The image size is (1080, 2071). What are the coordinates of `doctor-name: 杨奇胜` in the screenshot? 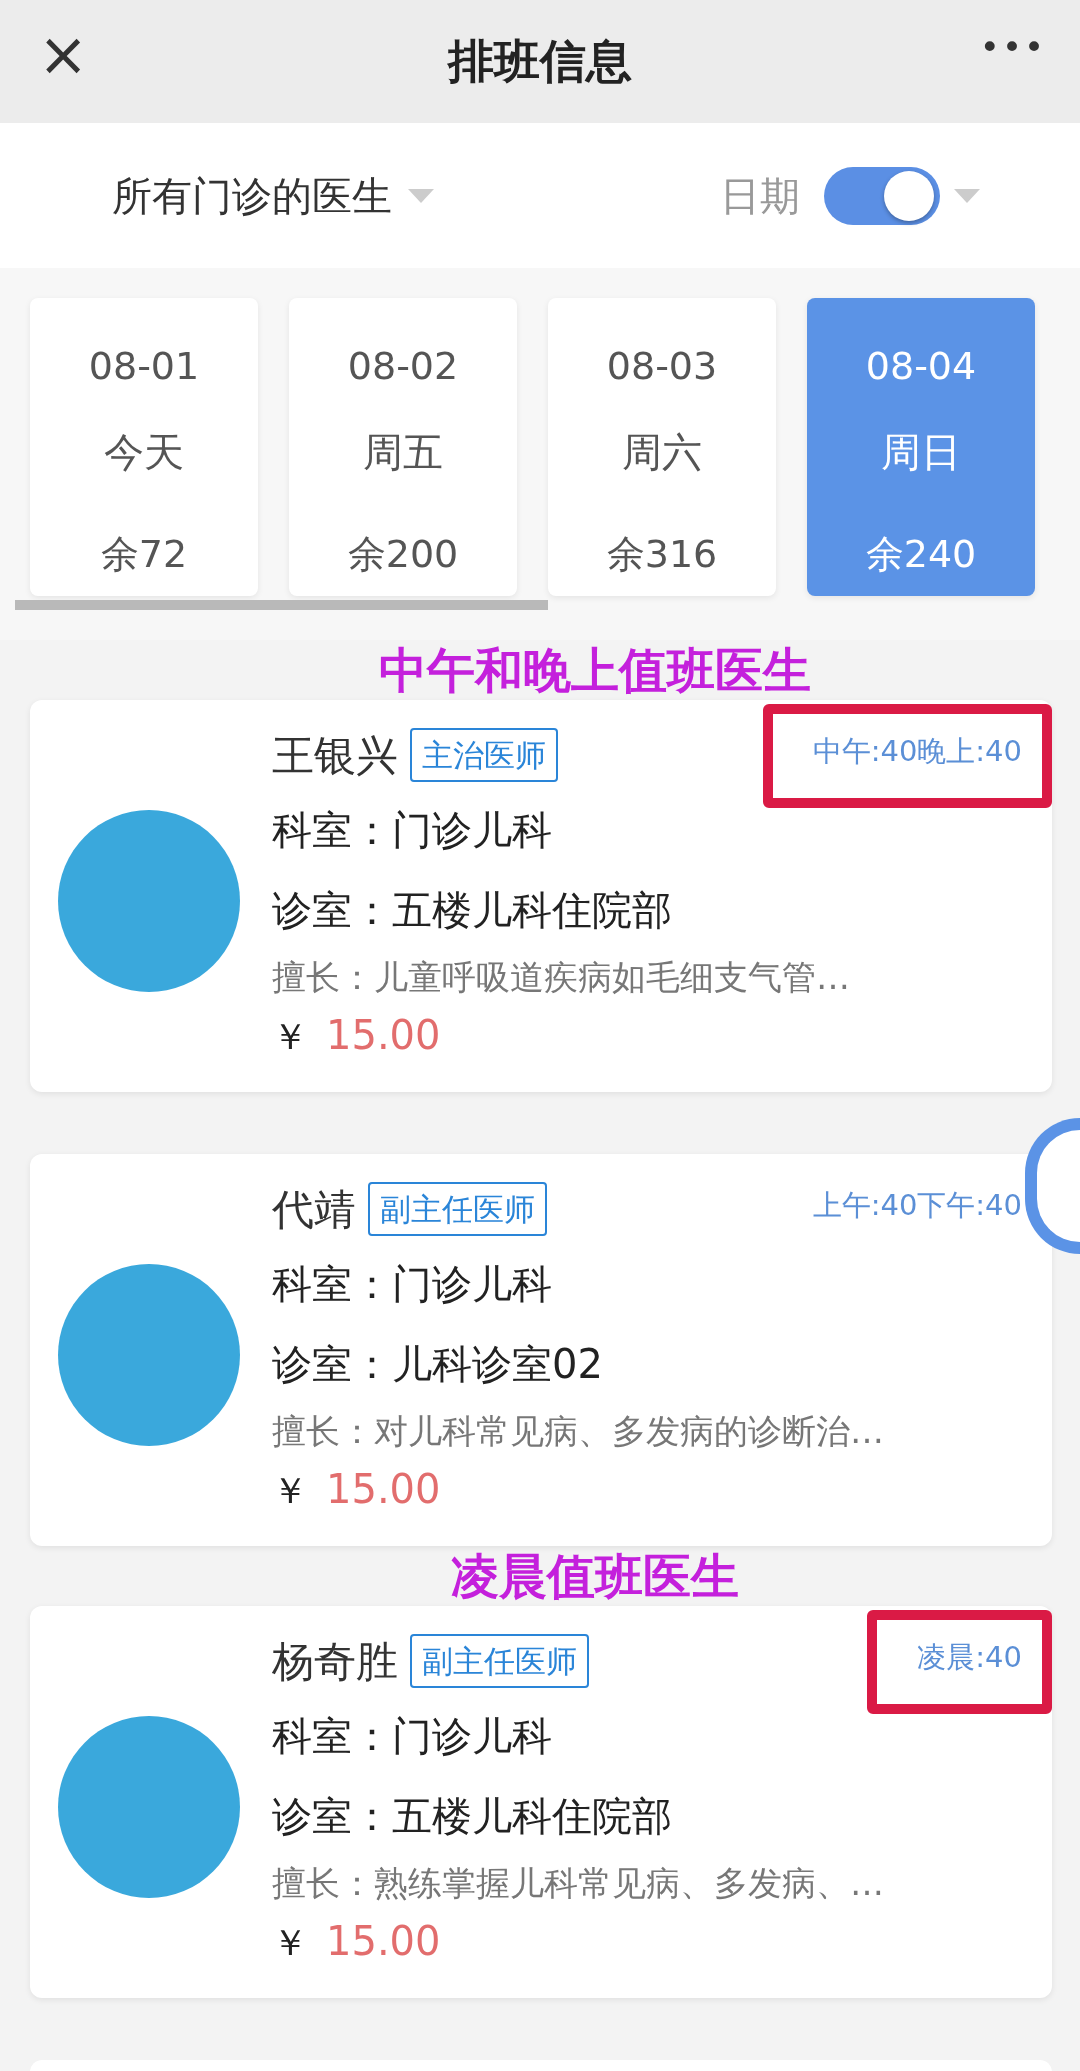 It's located at (335, 1661).